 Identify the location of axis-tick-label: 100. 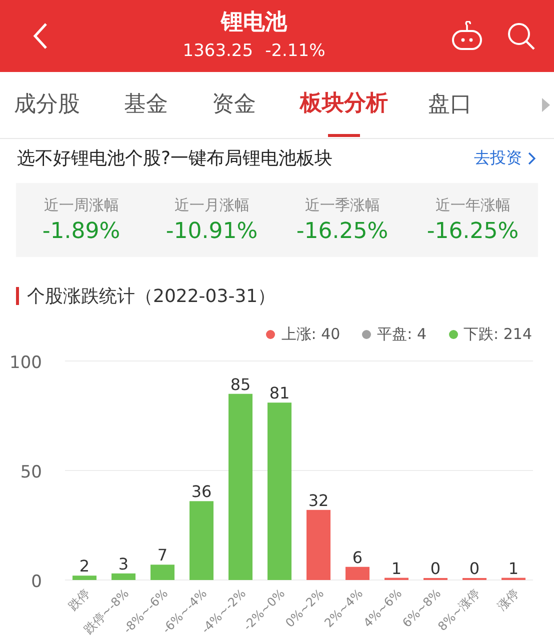
(26, 363).